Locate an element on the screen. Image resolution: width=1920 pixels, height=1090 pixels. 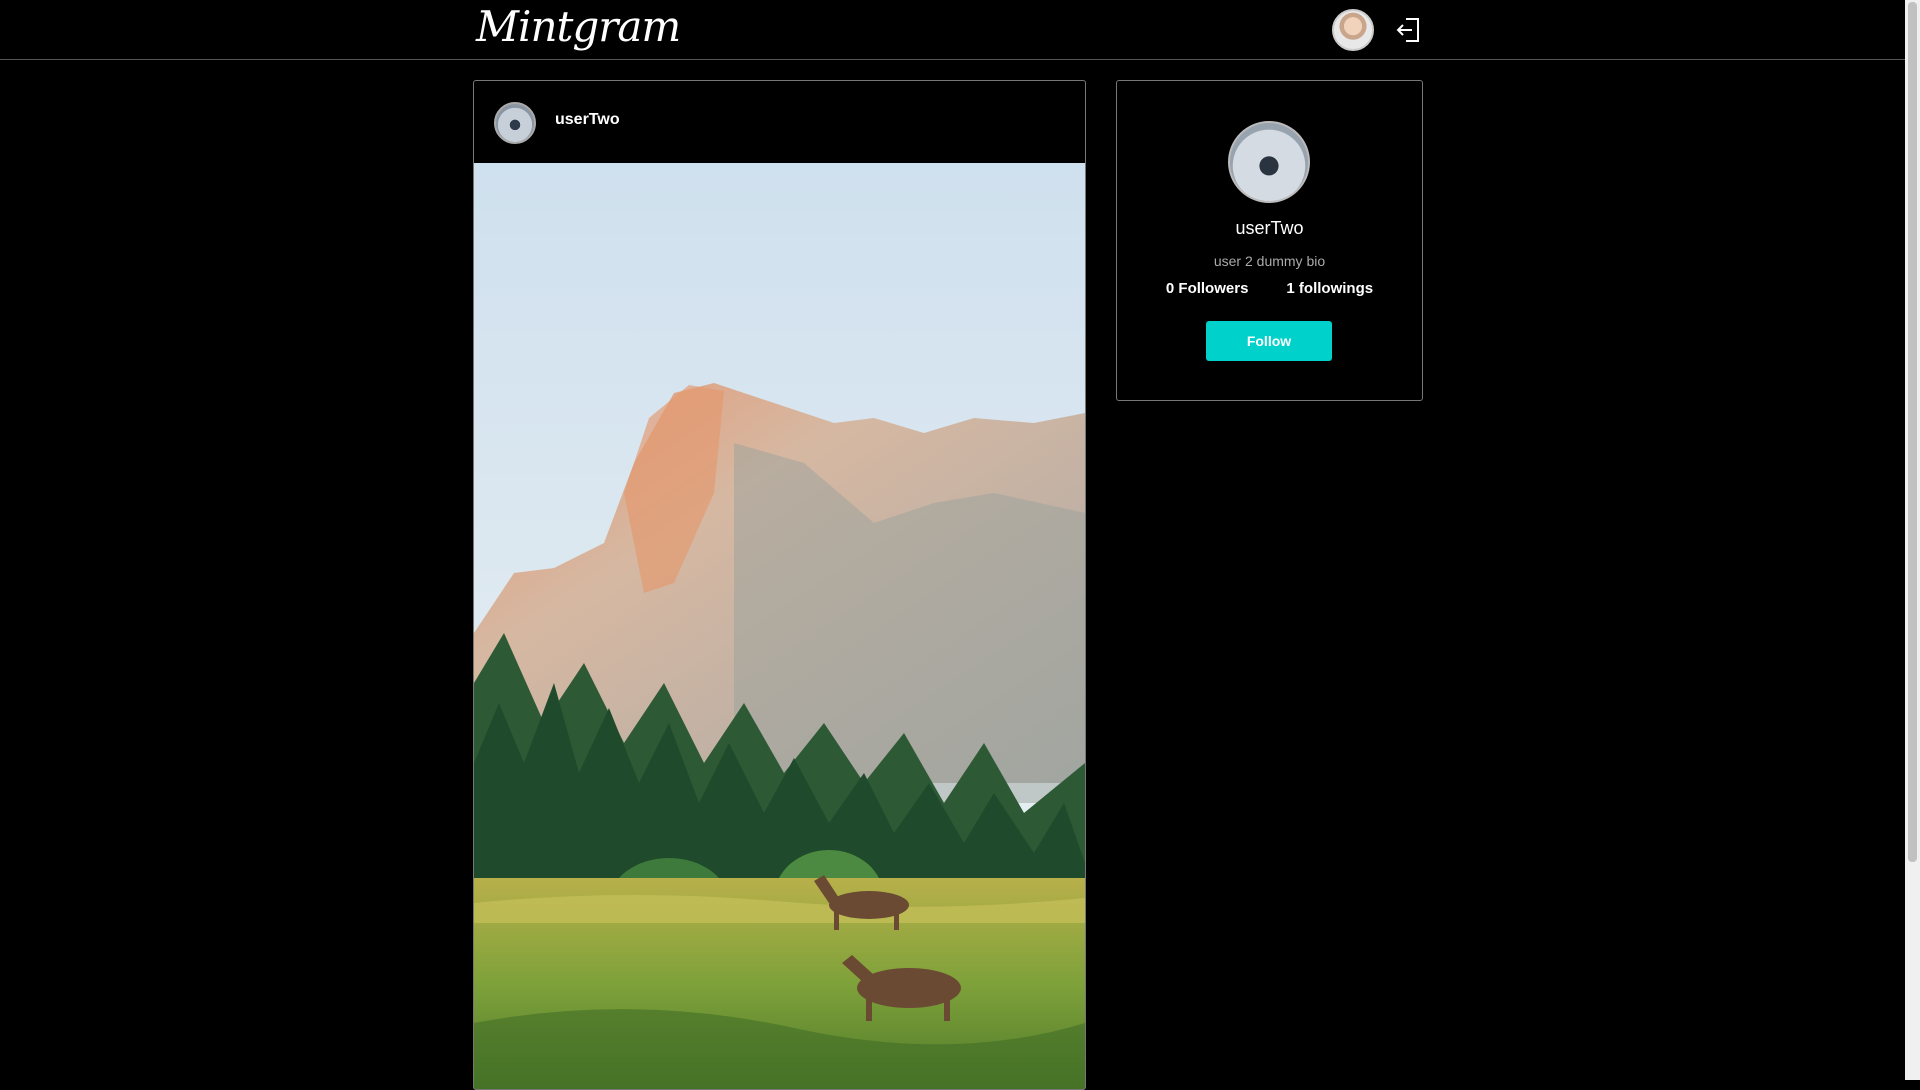
post-author-avatar is located at coordinates (515, 123).